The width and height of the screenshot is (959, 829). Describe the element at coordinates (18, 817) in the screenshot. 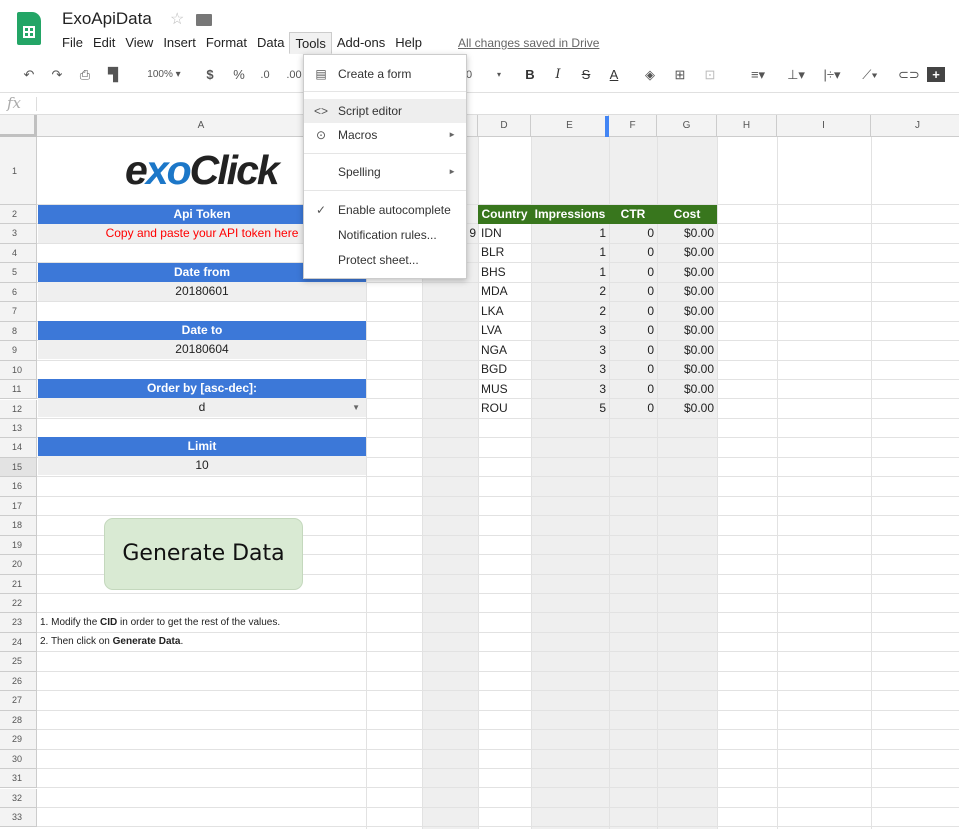

I see `row-header: 33` at that location.